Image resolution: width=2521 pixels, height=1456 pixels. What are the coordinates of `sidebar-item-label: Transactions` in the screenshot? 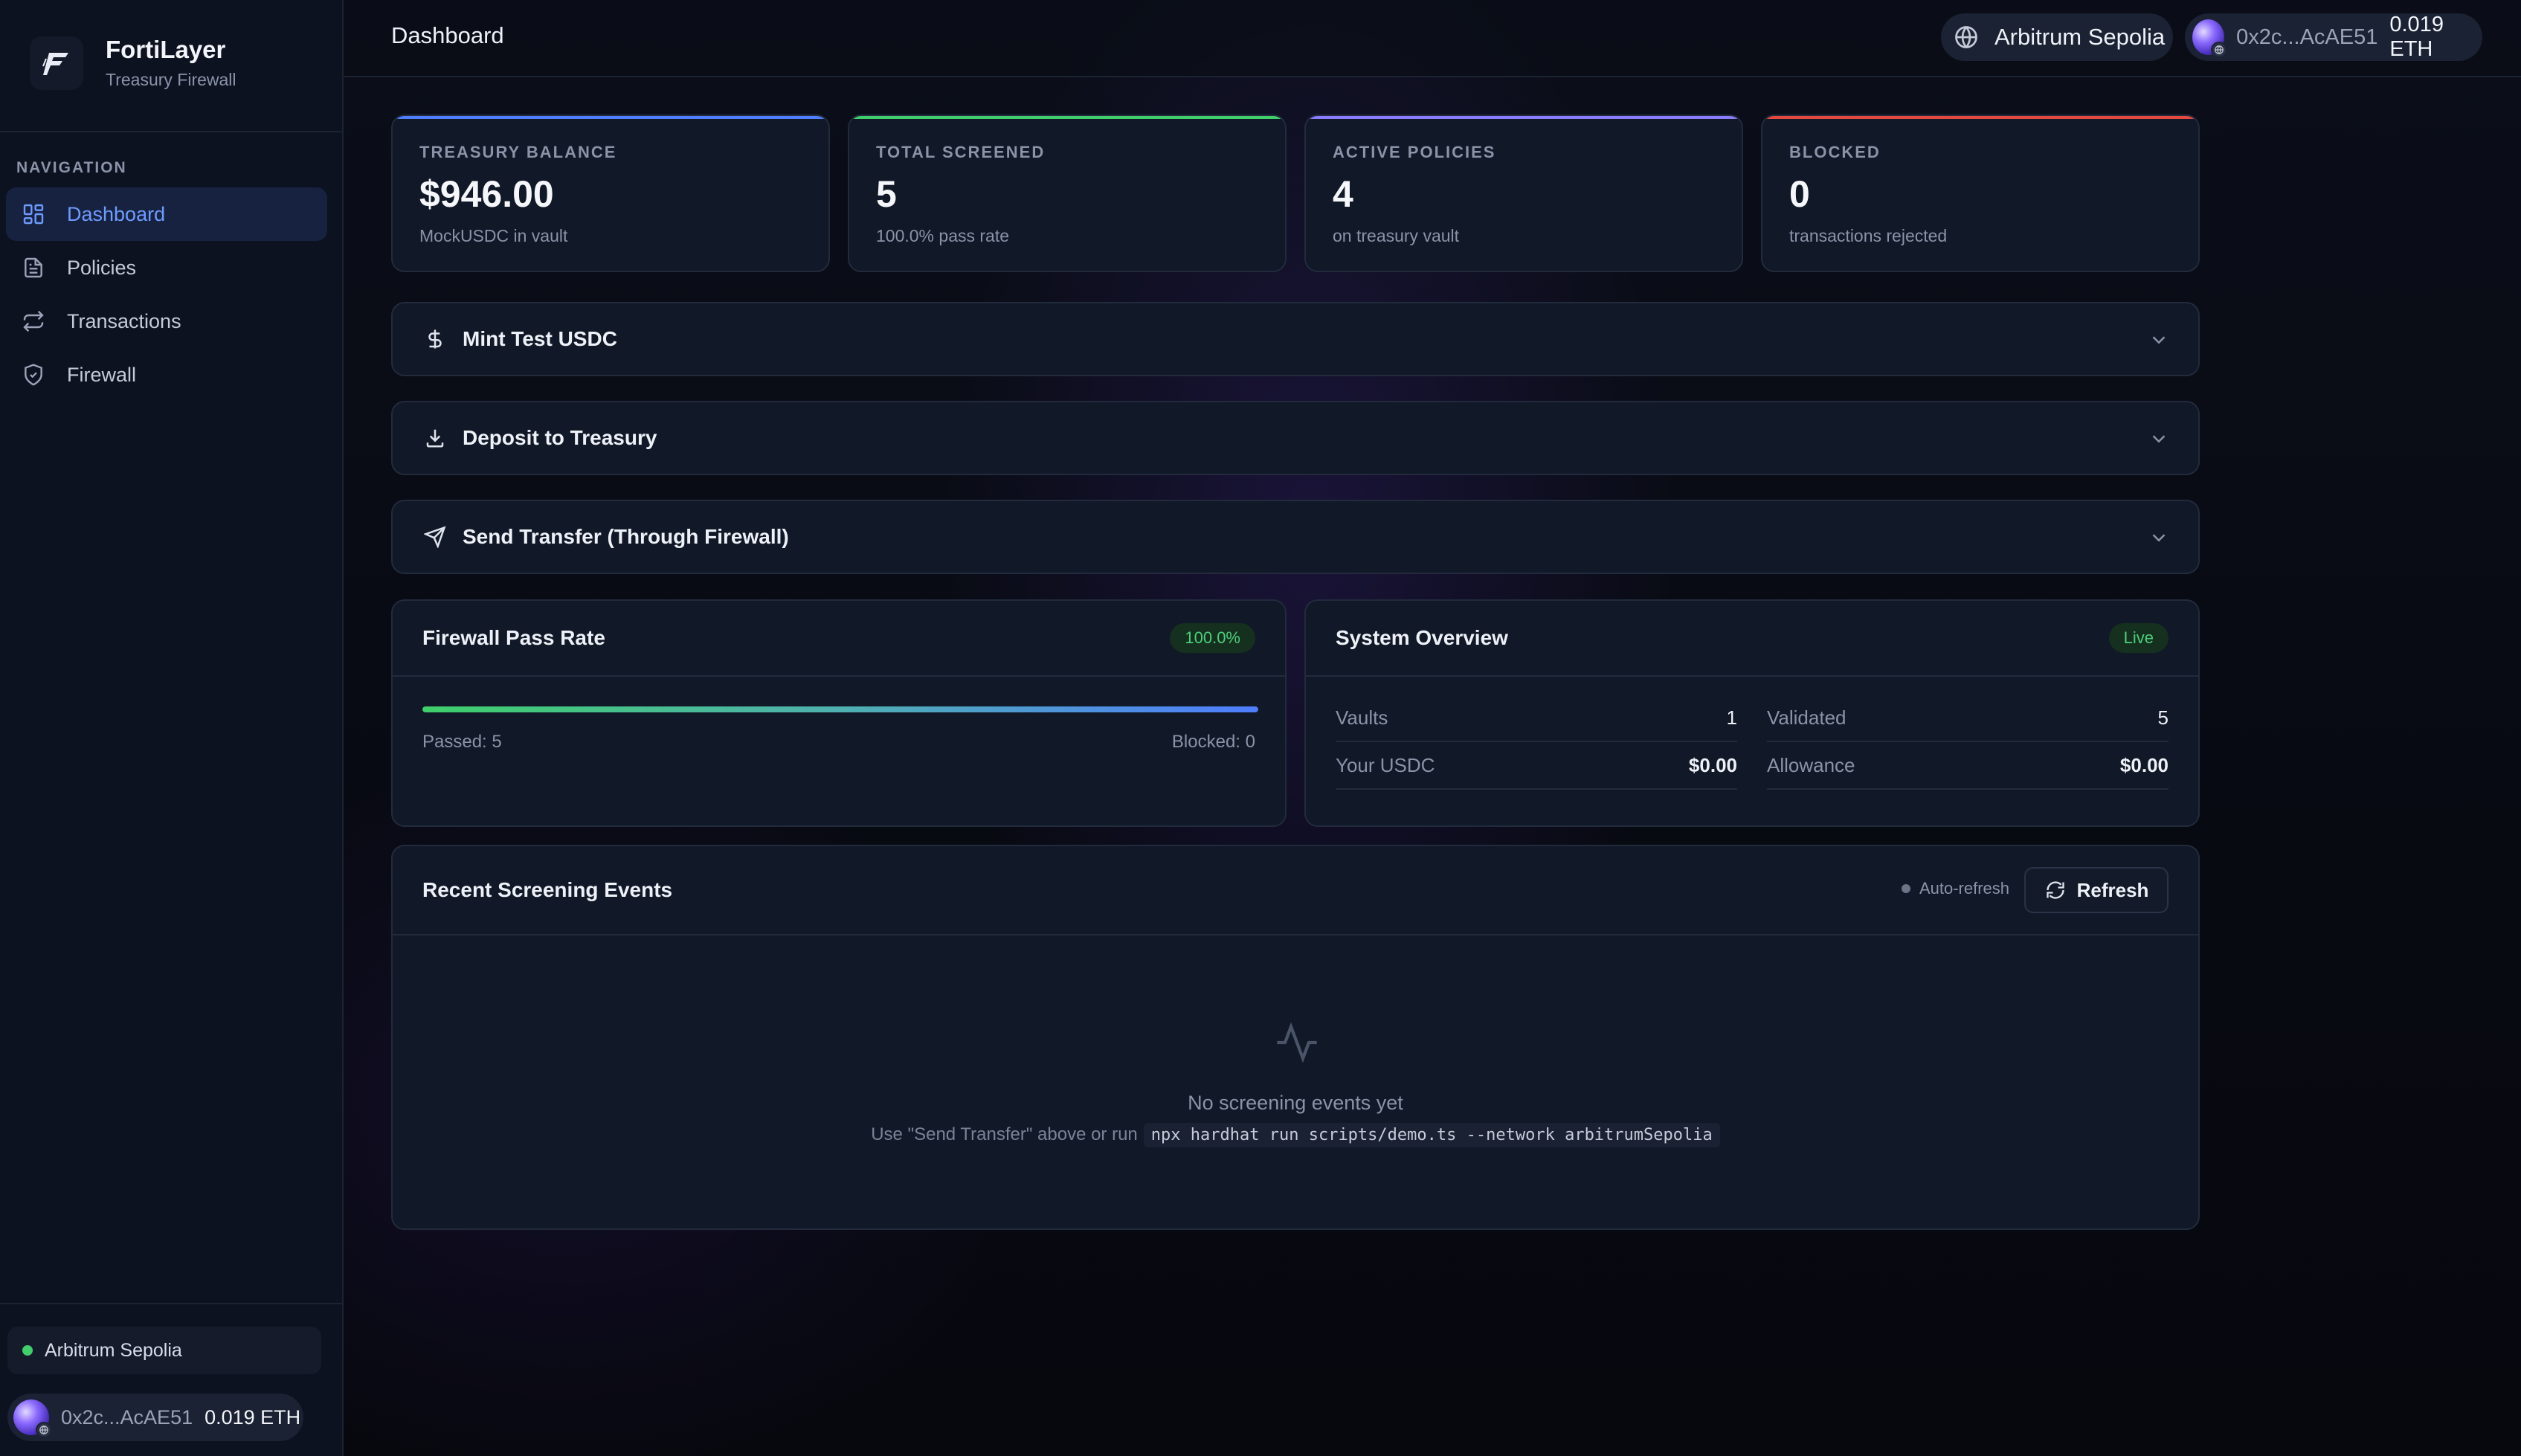 It's located at (124, 320).